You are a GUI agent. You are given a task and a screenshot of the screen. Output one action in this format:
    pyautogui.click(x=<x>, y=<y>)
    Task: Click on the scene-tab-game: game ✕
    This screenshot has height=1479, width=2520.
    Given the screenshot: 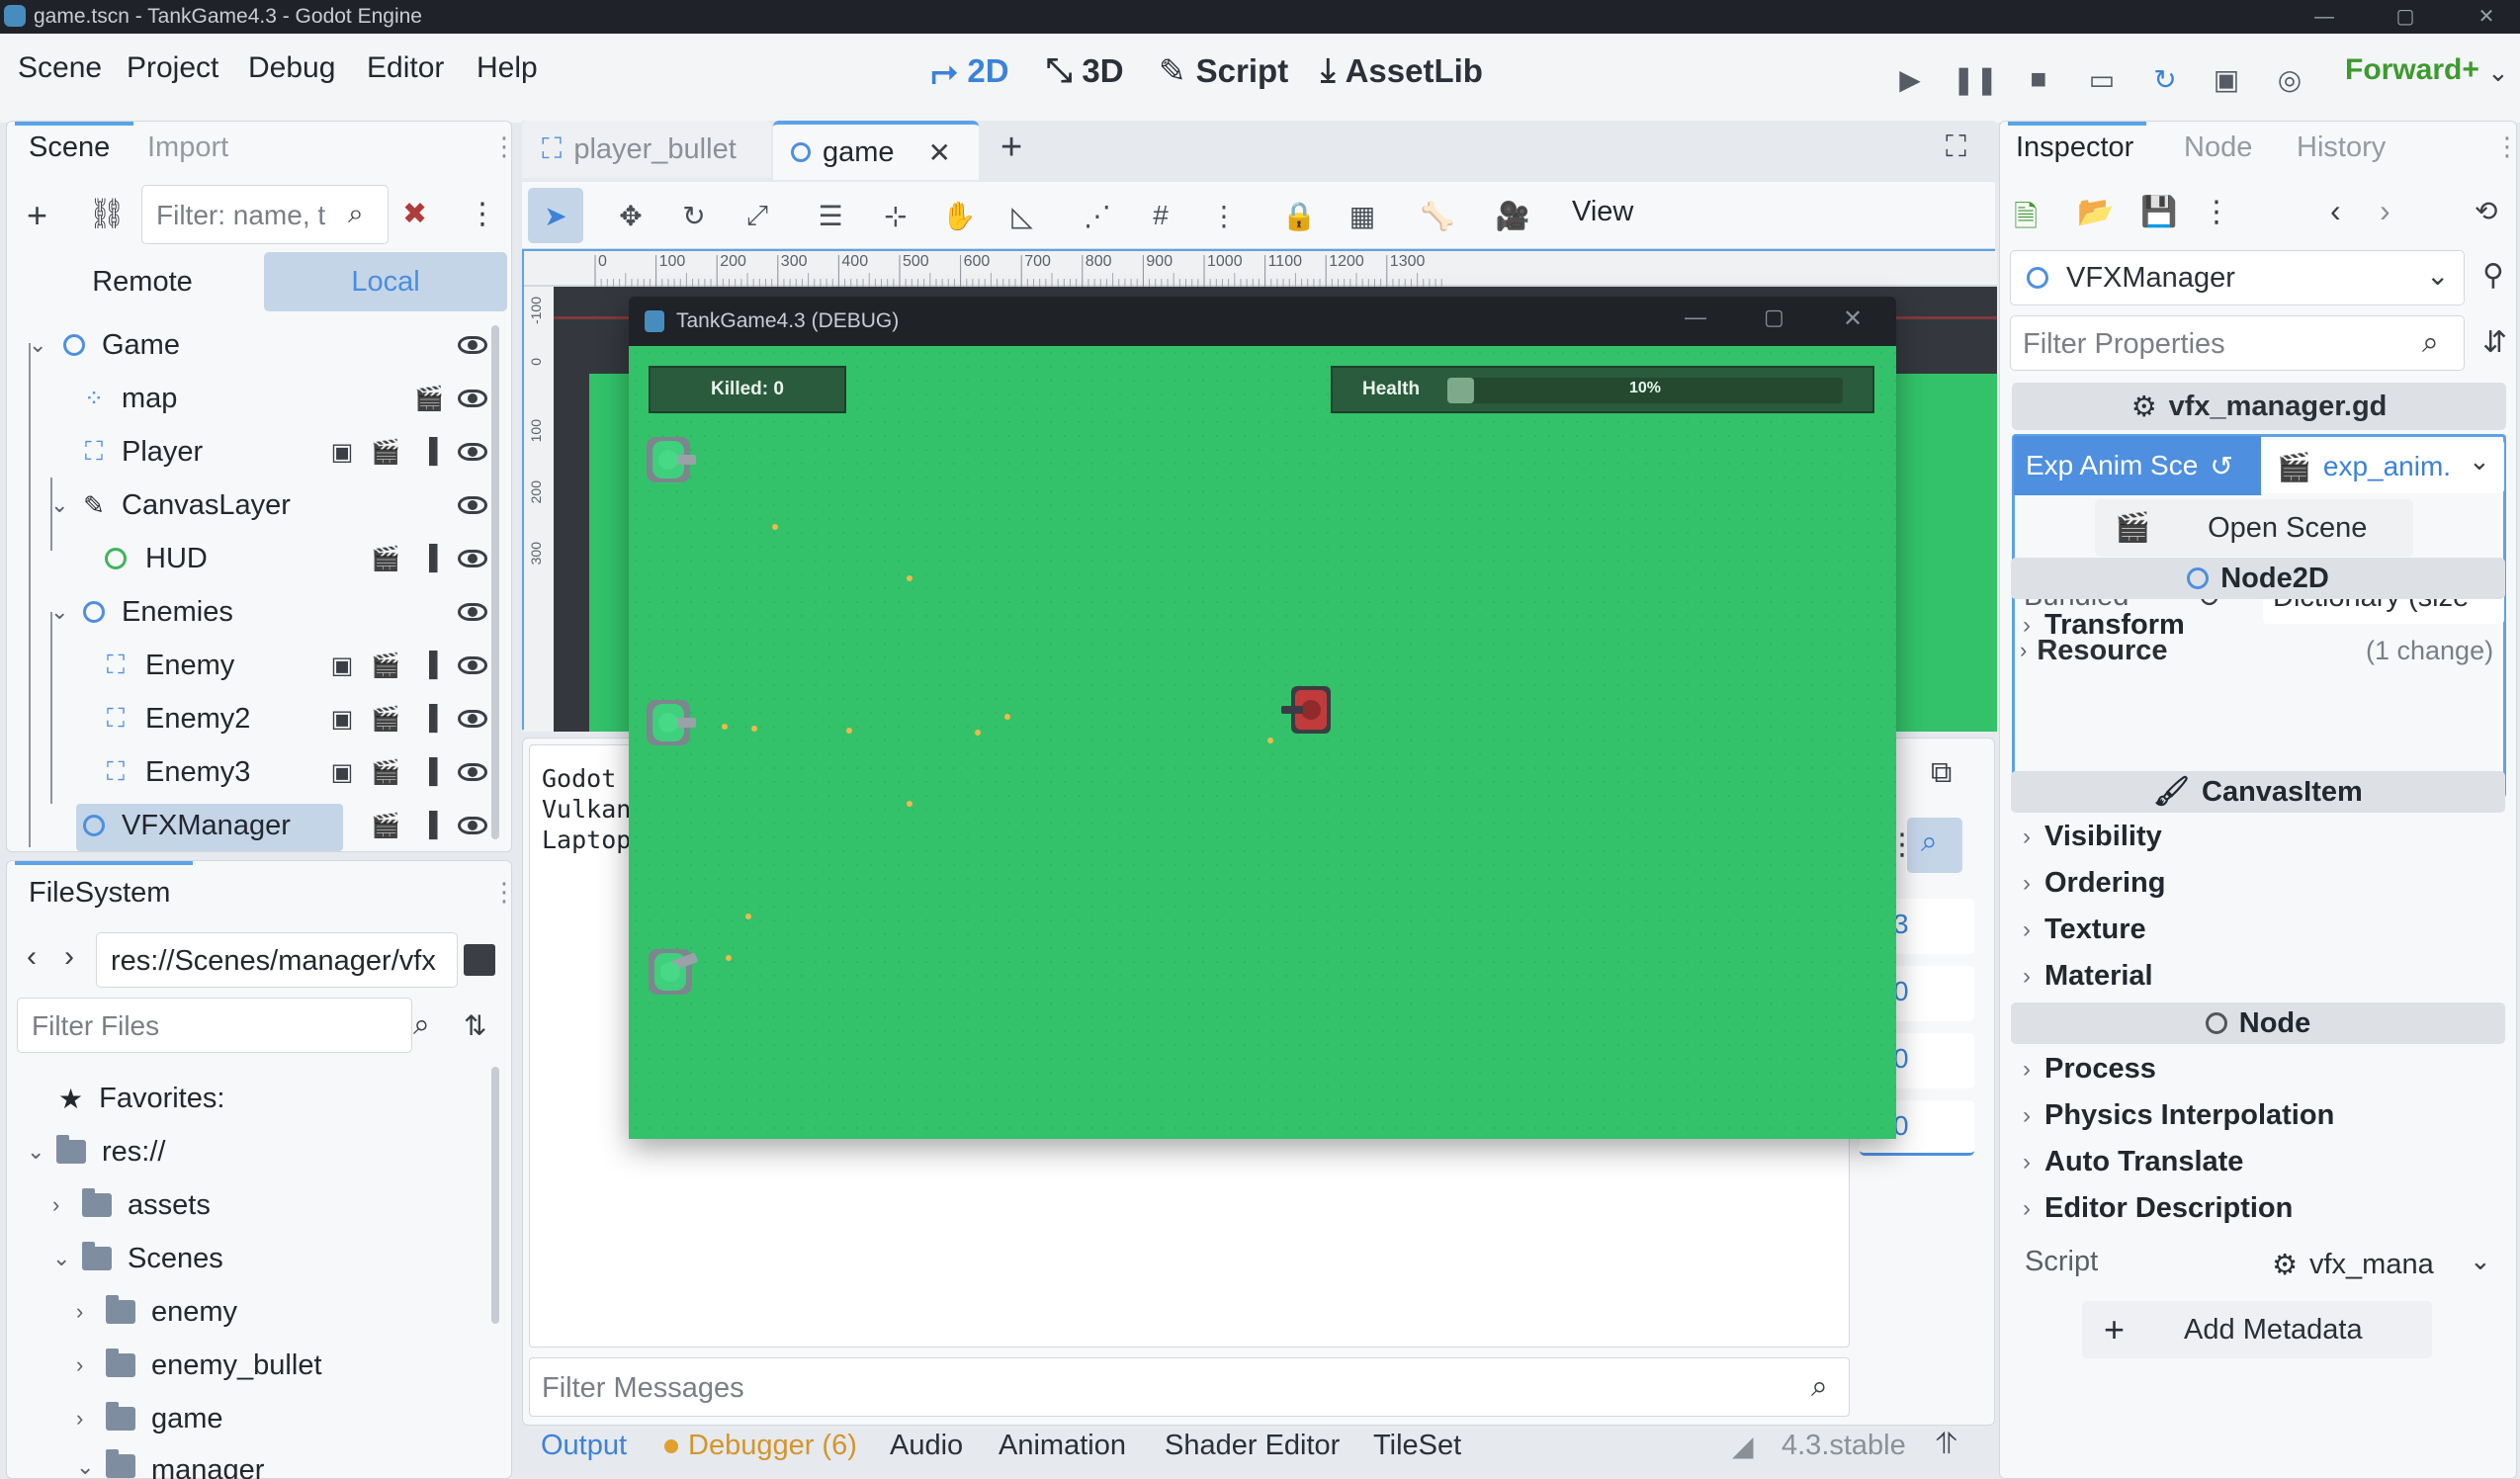 What is the action you would take?
    pyautogui.click(x=876, y=151)
    